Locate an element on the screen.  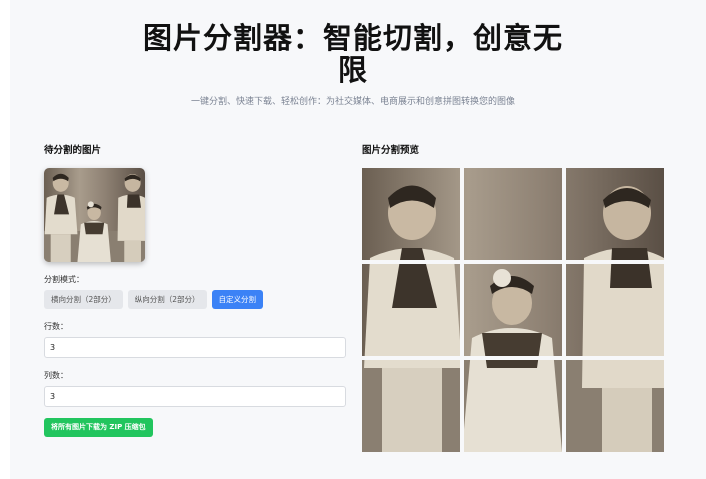
split-mode-options: 横向分割（2部分） 纵向分割（2部分） 自定义分割 is located at coordinates (195, 299).